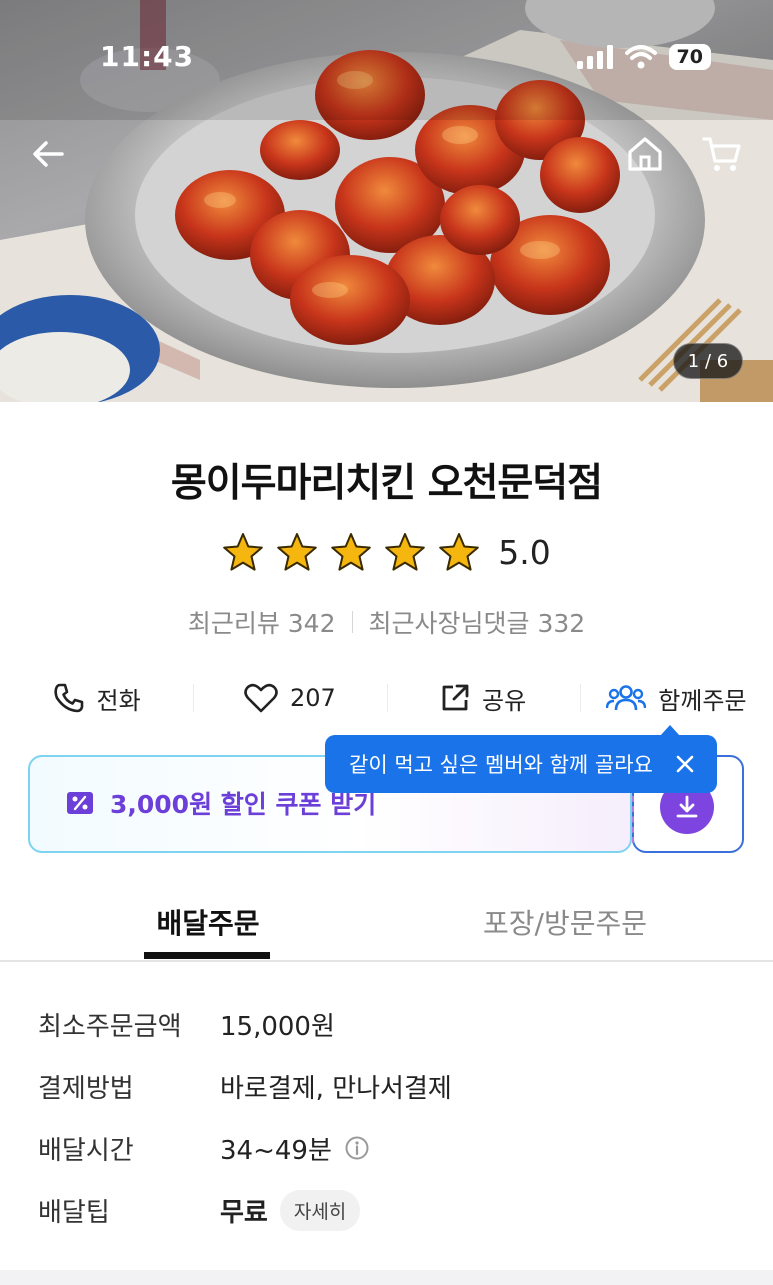 This screenshot has height=1285, width=773. I want to click on image-counter: 1 / 6, so click(708, 361).